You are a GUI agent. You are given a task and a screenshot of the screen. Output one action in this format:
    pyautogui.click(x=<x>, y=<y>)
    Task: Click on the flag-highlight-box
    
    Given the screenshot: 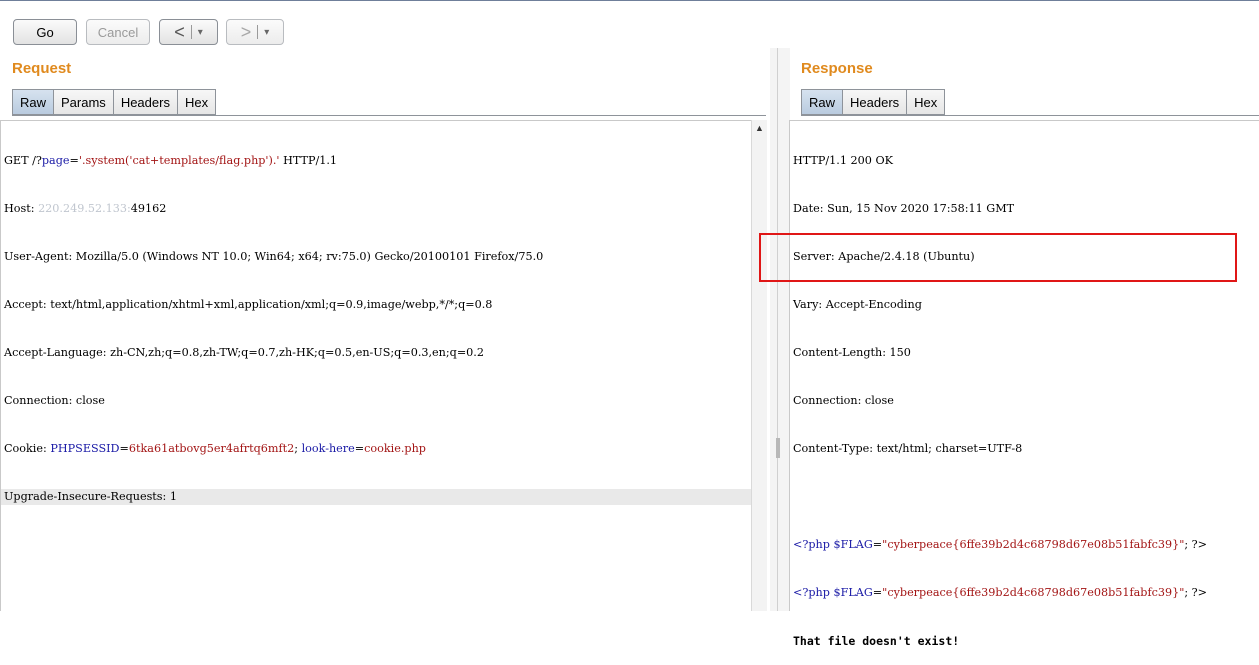 What is the action you would take?
    pyautogui.click(x=998, y=257)
    